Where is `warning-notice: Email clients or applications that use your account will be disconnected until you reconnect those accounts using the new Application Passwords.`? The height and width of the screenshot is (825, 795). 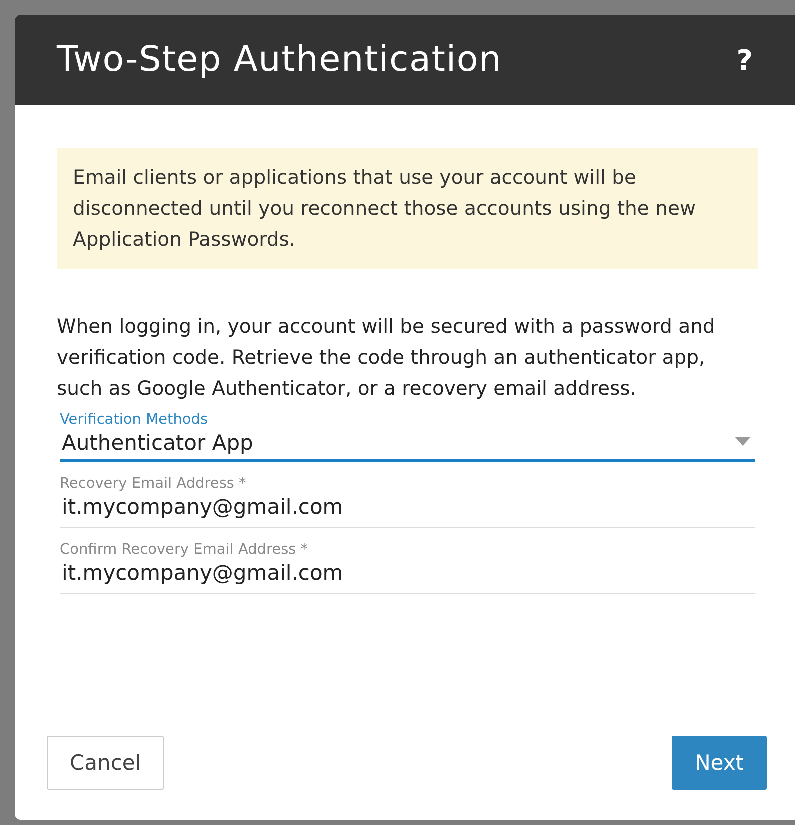 warning-notice: Email clients or applications that use your account will be disconnected until you reconnect those accounts using the new Application Passwords. is located at coordinates (407, 208).